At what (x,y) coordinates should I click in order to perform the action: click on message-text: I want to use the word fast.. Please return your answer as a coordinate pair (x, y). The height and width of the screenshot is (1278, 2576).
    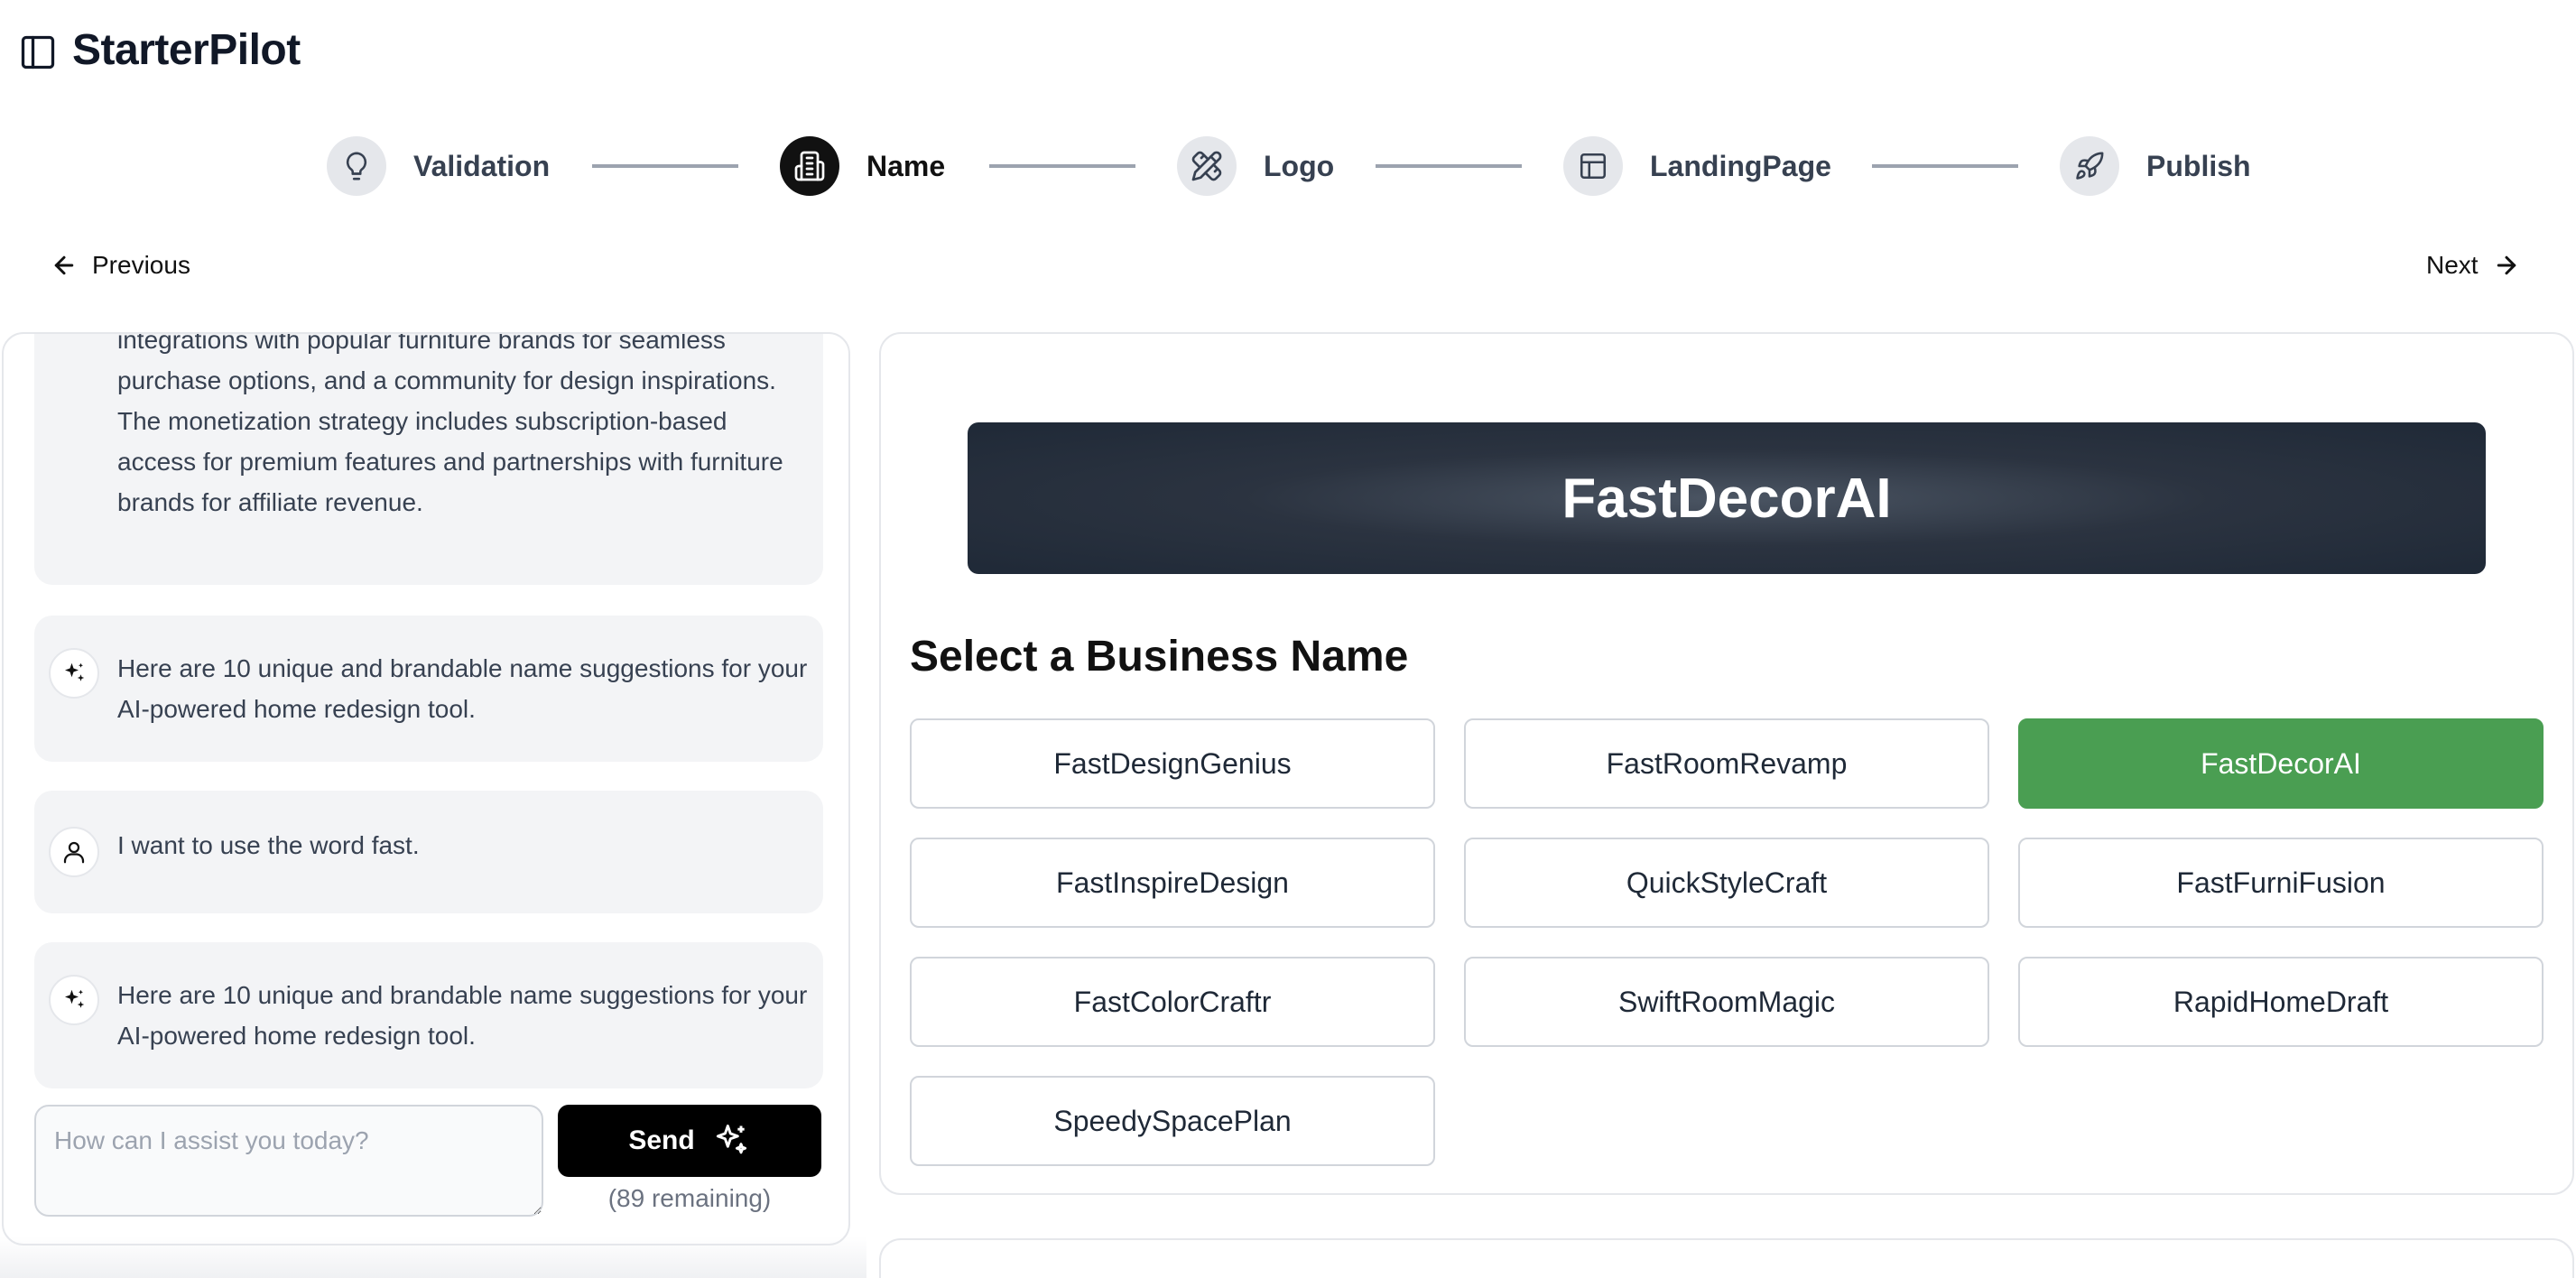
    Looking at the image, I should click on (268, 845).